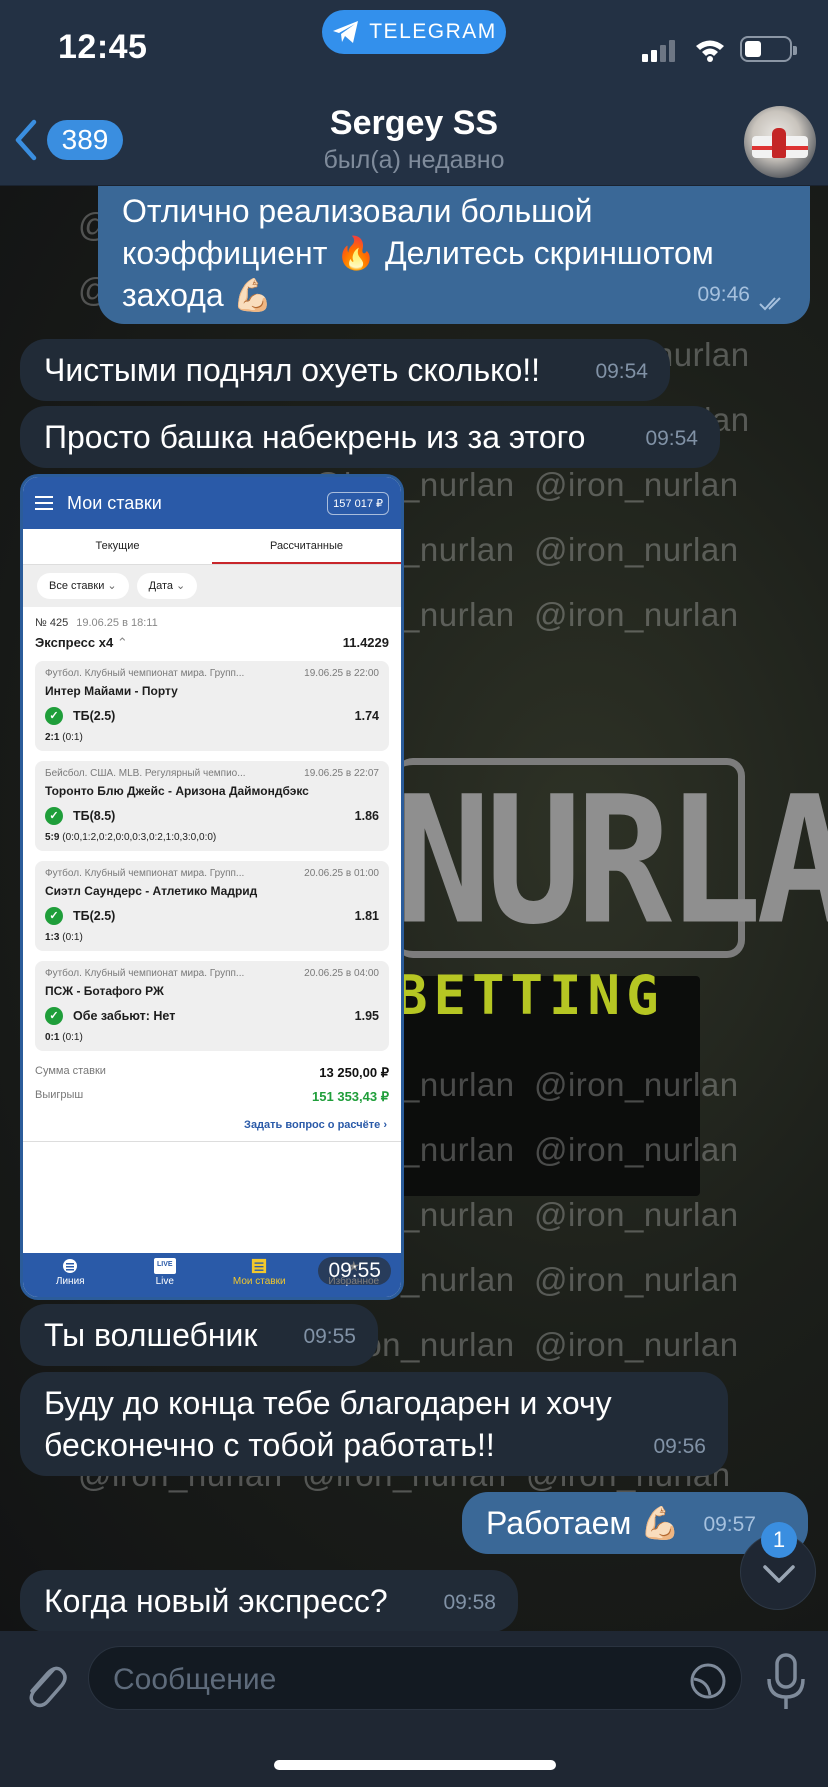 The height and width of the screenshot is (1787, 828). I want to click on filter-all-bets: Все ставки, so click(83, 586).